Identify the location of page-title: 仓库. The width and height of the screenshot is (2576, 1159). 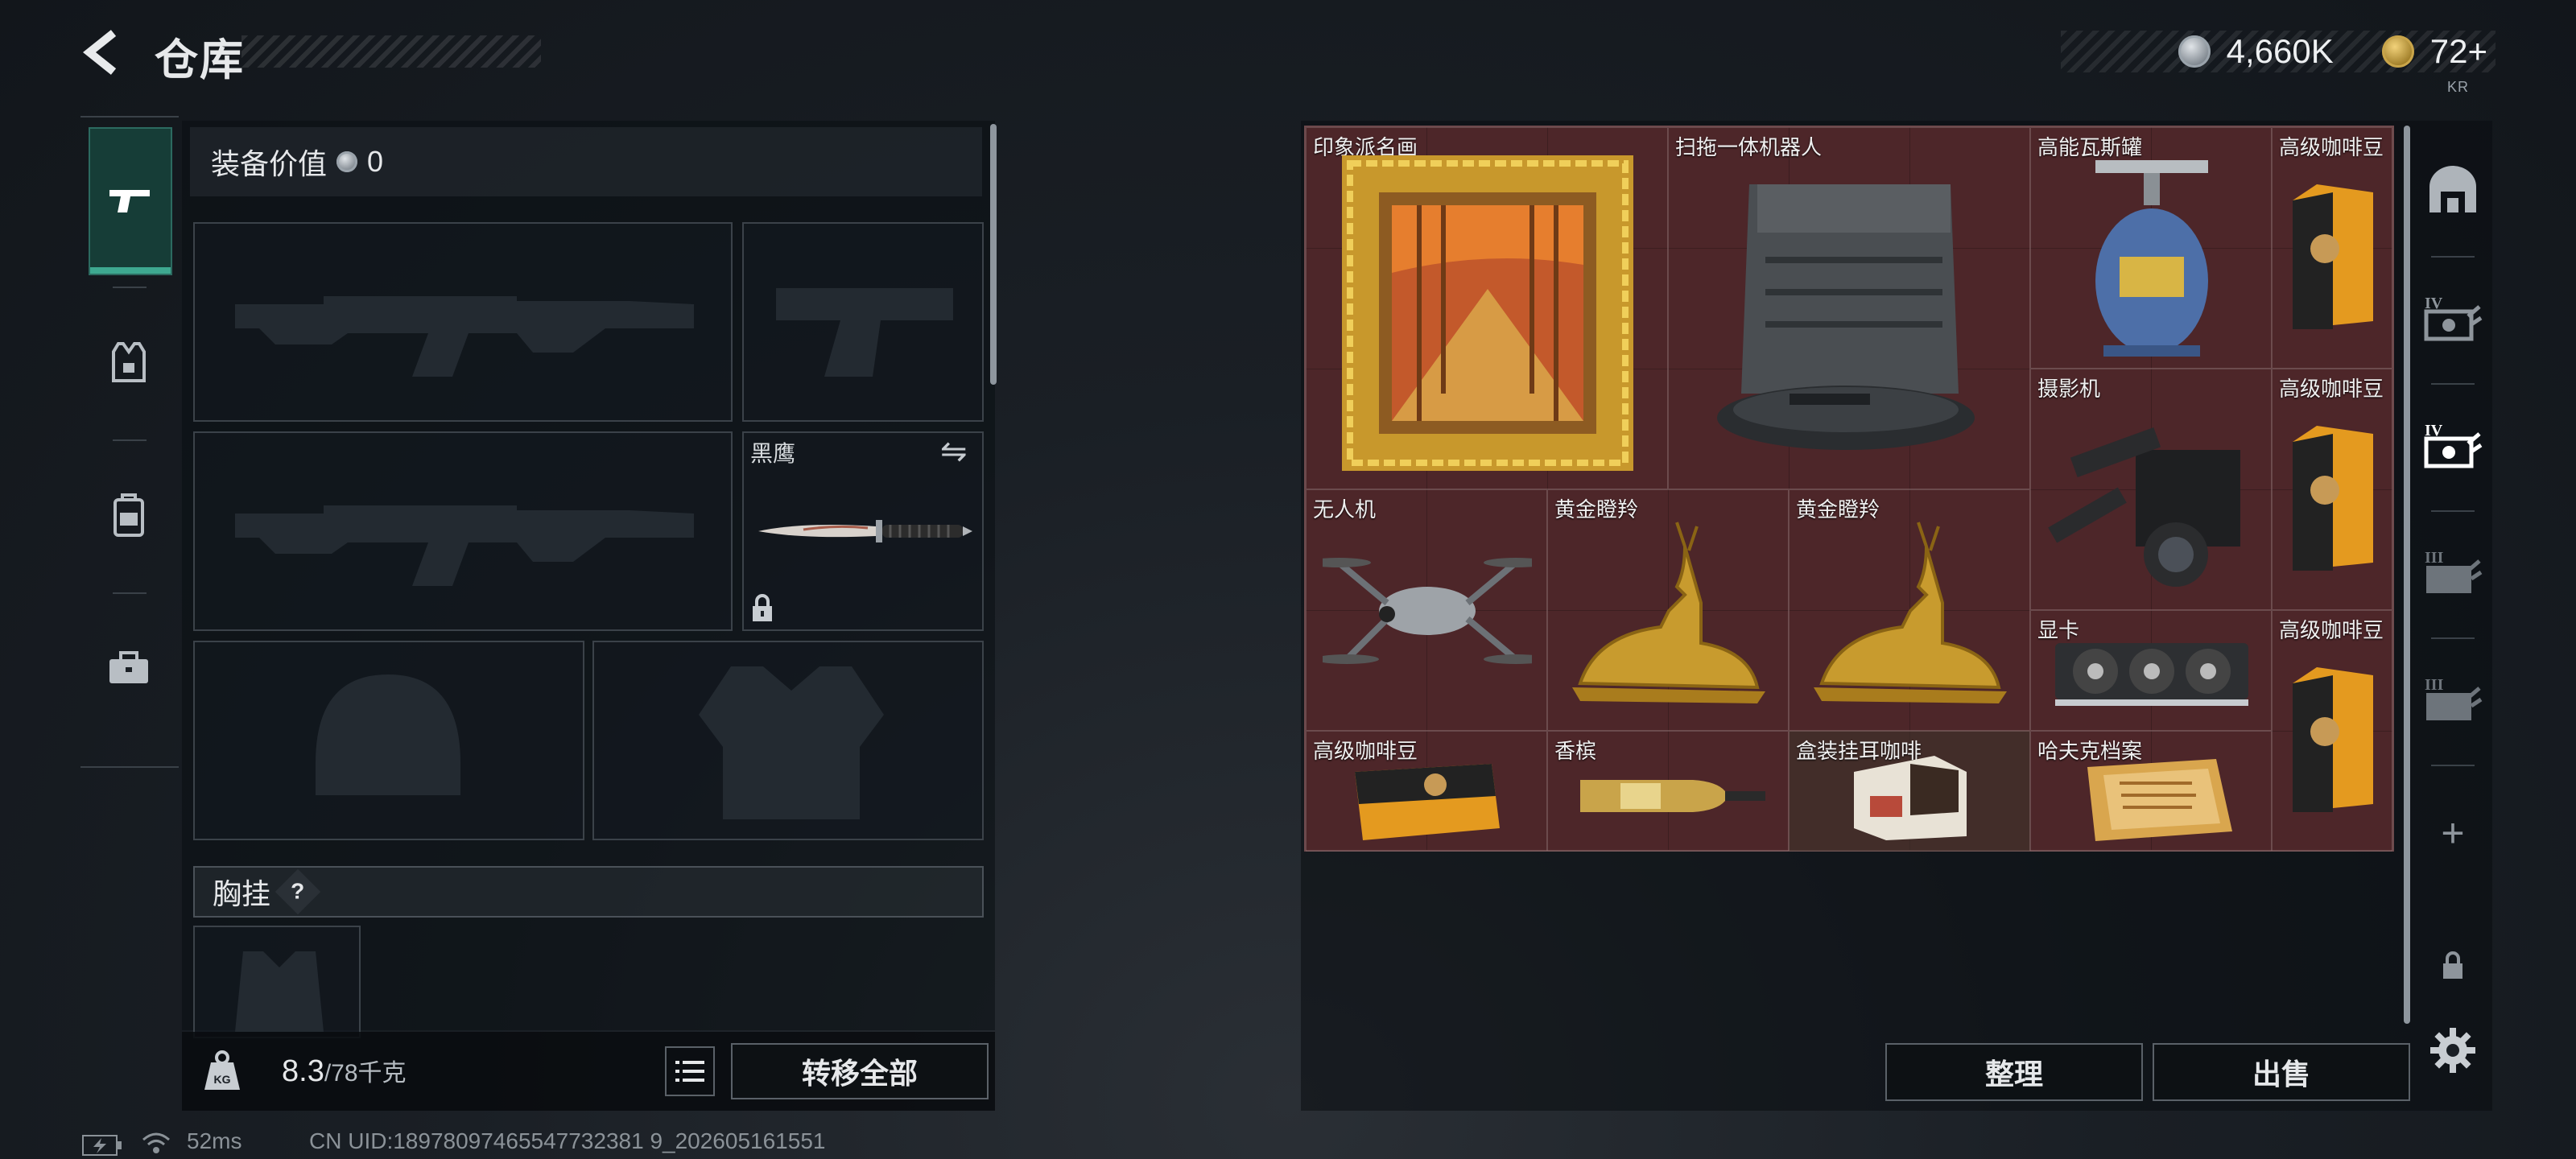
(200, 60).